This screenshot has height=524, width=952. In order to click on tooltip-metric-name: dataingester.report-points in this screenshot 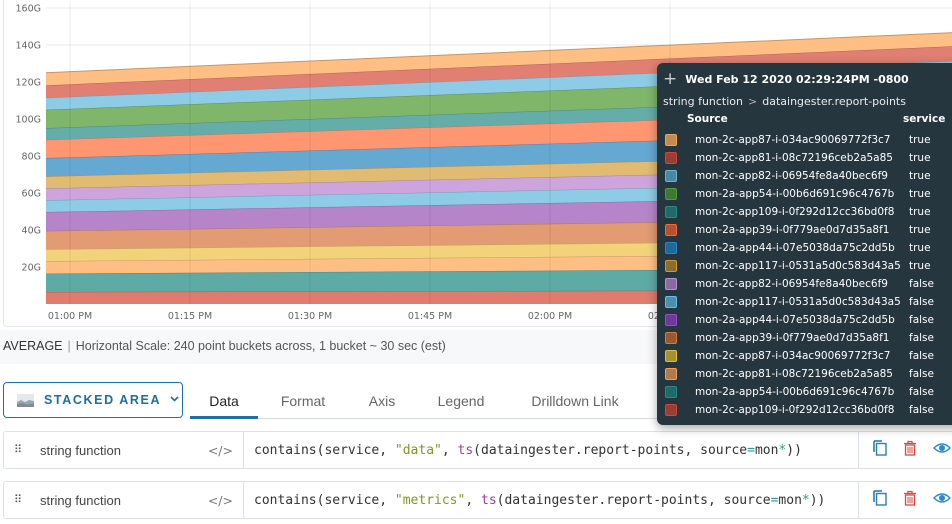, I will do `click(834, 101)`.